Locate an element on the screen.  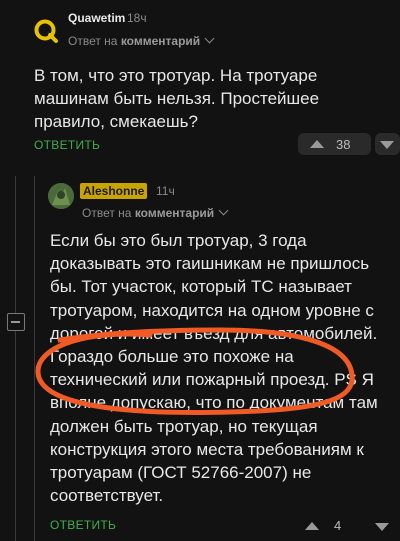
upvote-button: 38 is located at coordinates (334, 144).